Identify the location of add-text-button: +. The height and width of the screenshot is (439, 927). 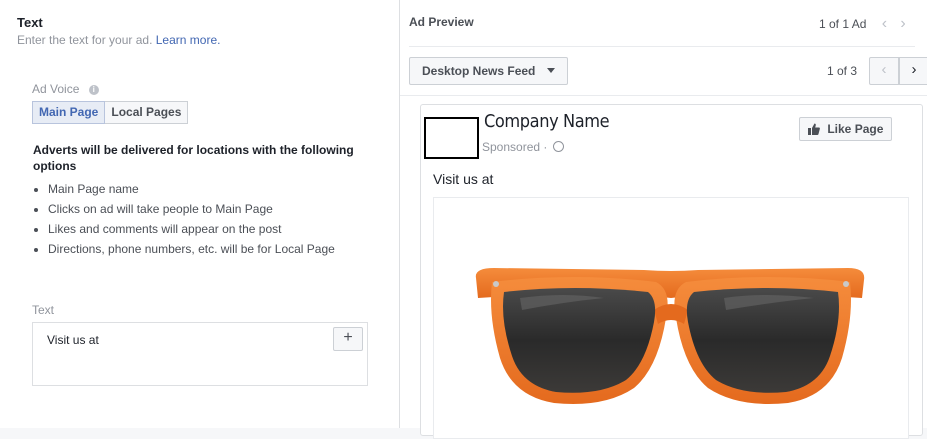
(348, 339).